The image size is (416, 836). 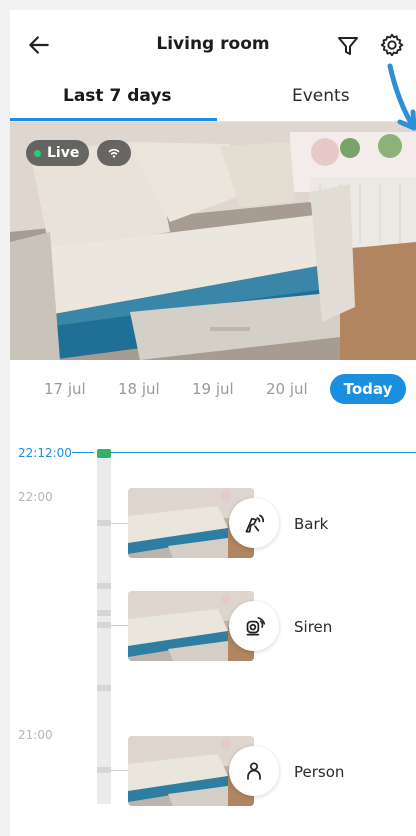 What do you see at coordinates (45, 453) in the screenshot?
I see `current-time-label: 22:12:00` at bounding box center [45, 453].